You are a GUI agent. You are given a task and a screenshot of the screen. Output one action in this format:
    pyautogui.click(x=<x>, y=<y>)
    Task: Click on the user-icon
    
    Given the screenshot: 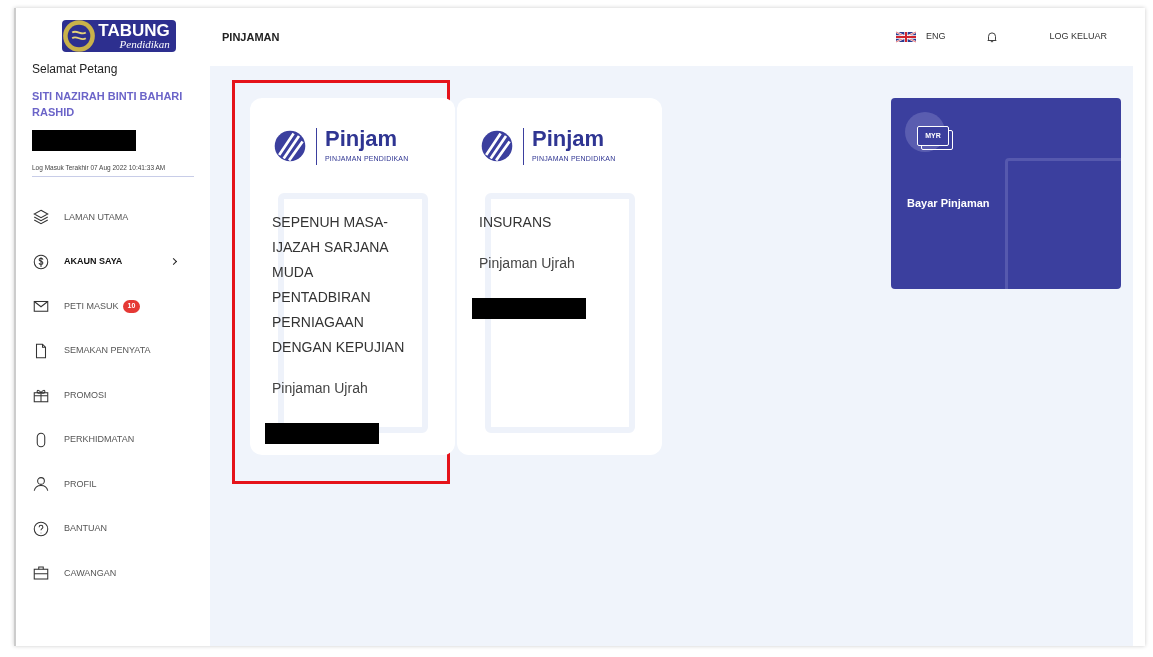 What is the action you would take?
    pyautogui.click(x=41, y=484)
    